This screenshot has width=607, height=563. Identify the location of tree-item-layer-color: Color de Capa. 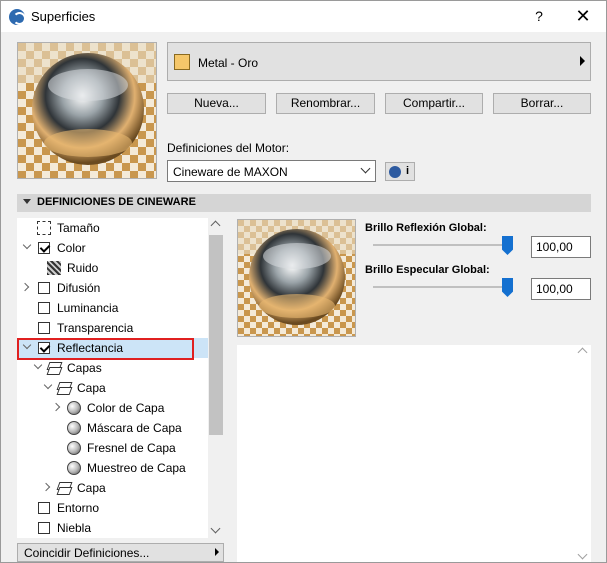
(112, 408).